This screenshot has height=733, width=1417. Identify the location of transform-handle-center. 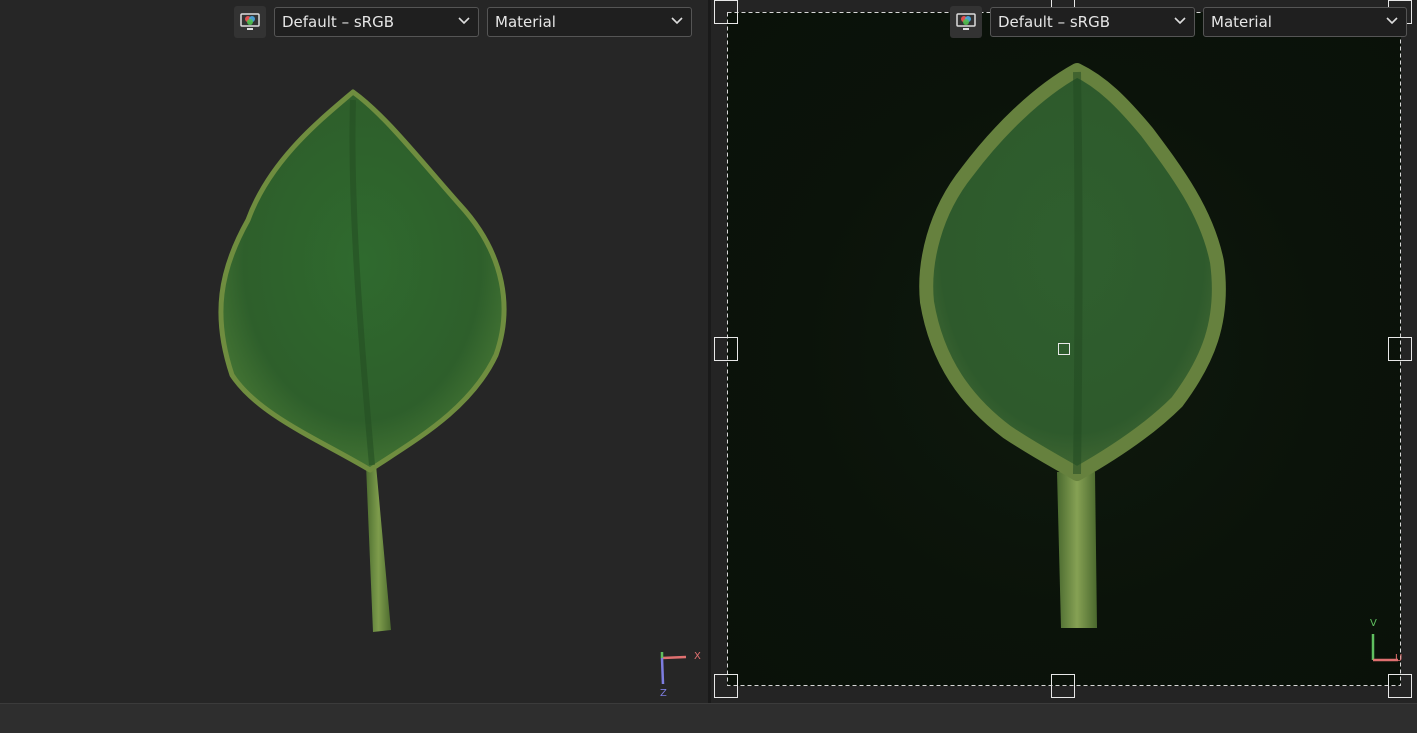
(1064, 349).